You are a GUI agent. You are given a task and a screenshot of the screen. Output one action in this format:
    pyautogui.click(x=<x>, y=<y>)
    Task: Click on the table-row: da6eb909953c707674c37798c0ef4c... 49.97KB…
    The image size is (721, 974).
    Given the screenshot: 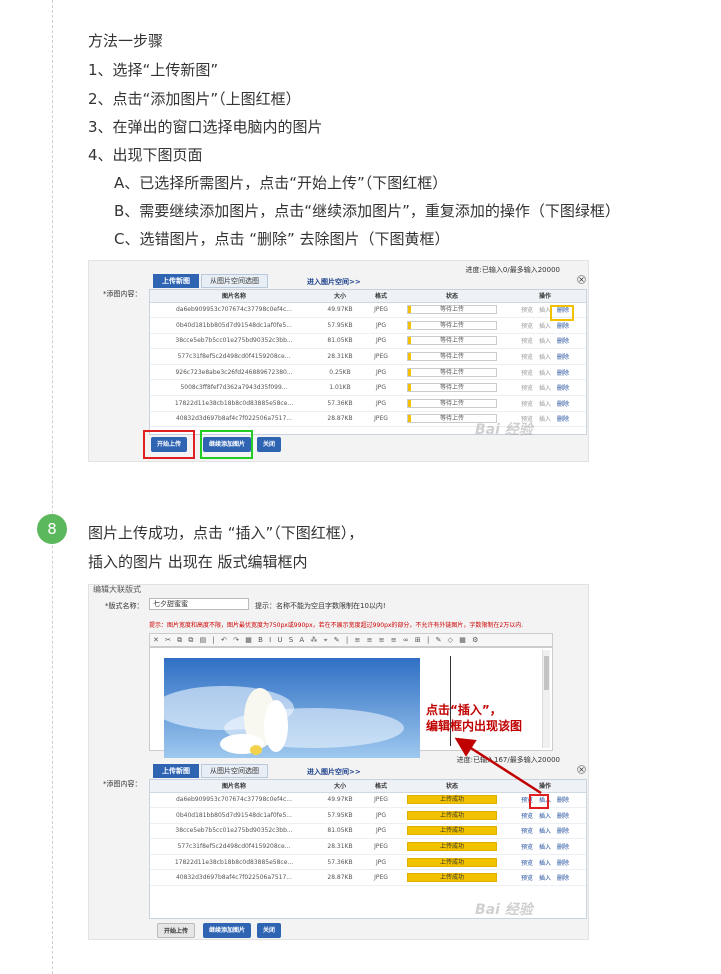 What is the action you would take?
    pyautogui.click(x=368, y=310)
    